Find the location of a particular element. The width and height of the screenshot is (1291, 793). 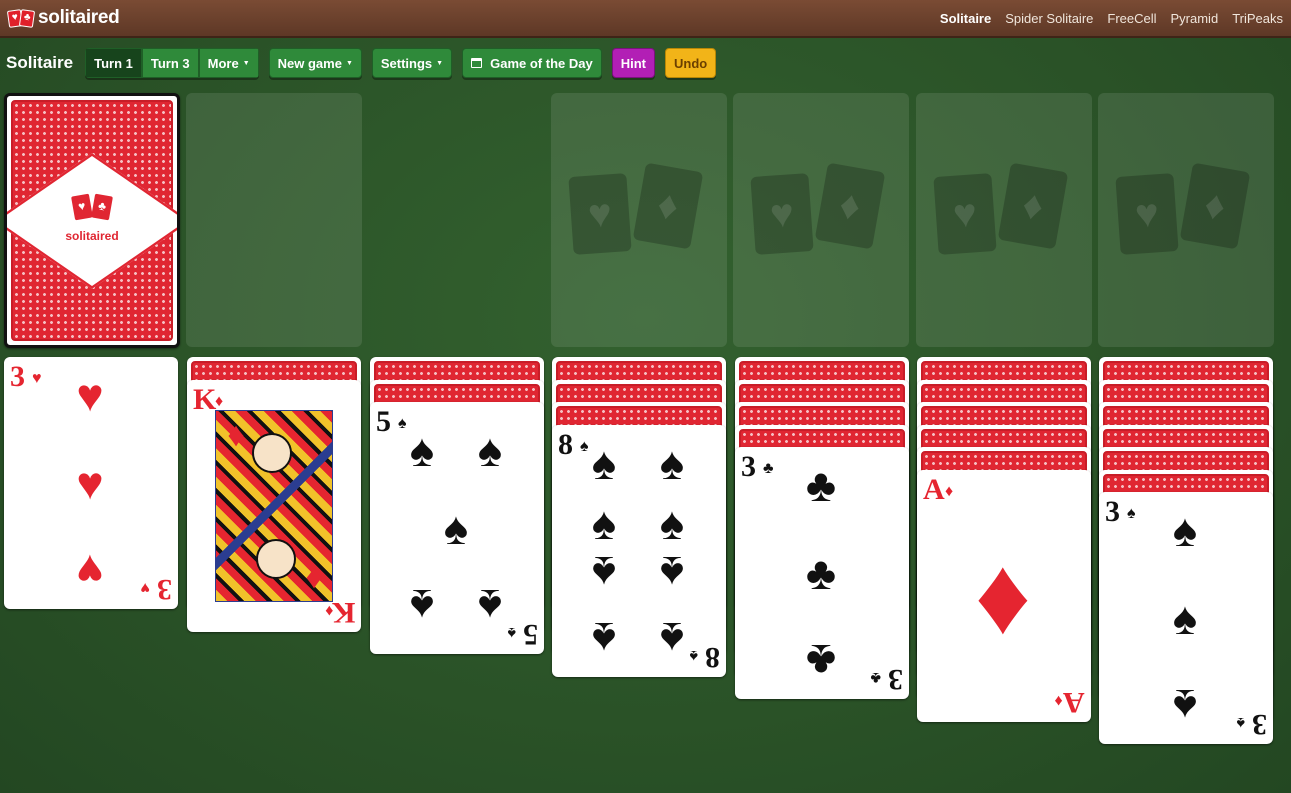

new-game-button: New game ▼ is located at coordinates (315, 63).